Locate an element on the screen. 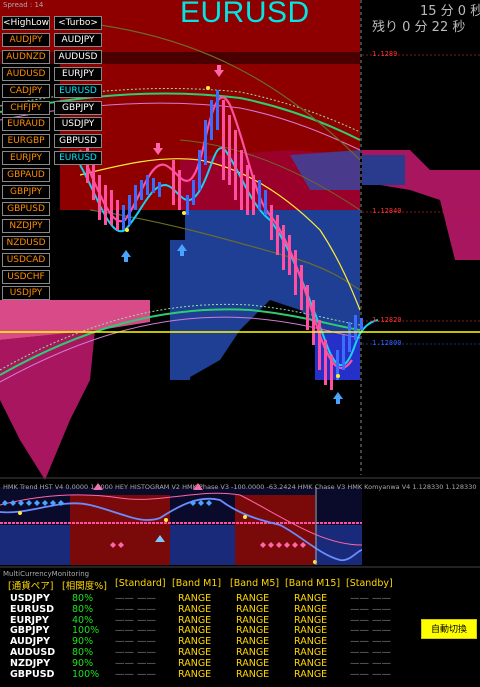 This screenshot has height=687, width=480. pair-button-eurgbp: EURGBP is located at coordinates (26, 141).